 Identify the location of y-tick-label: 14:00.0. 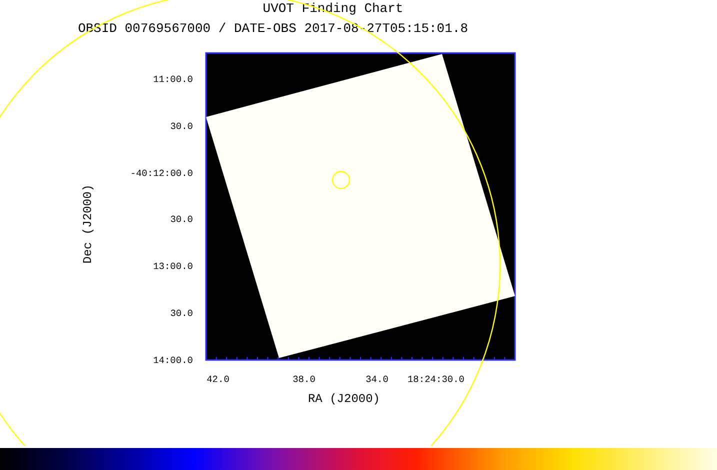
(173, 360).